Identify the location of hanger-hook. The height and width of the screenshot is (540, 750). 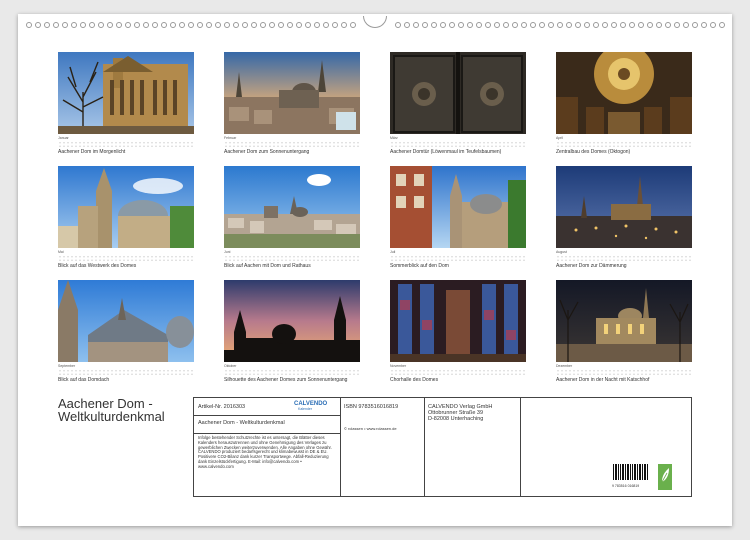
(375, 22).